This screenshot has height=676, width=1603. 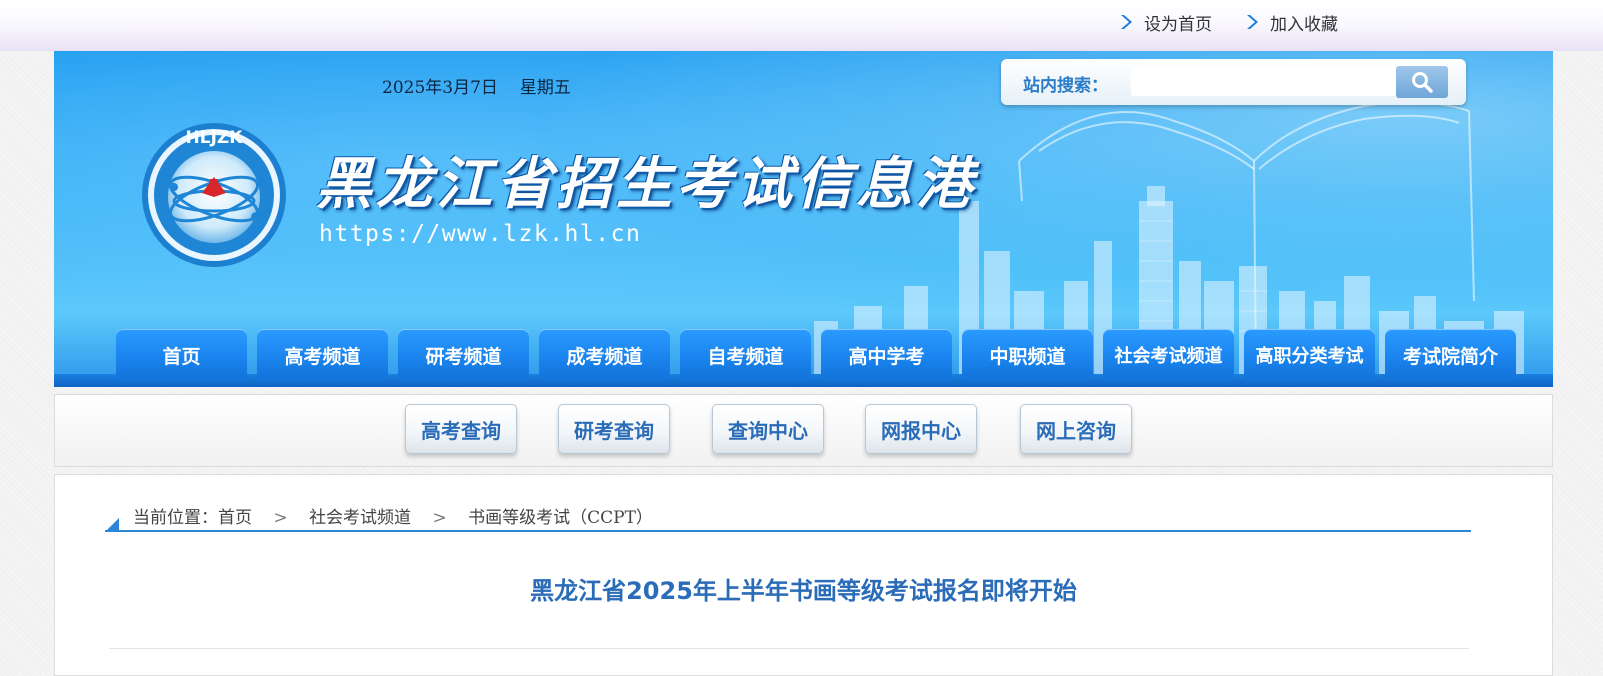 I want to click on article-title: 黑龙江省2025年上半年书画等级考试报名即将开始, so click(x=803, y=591).